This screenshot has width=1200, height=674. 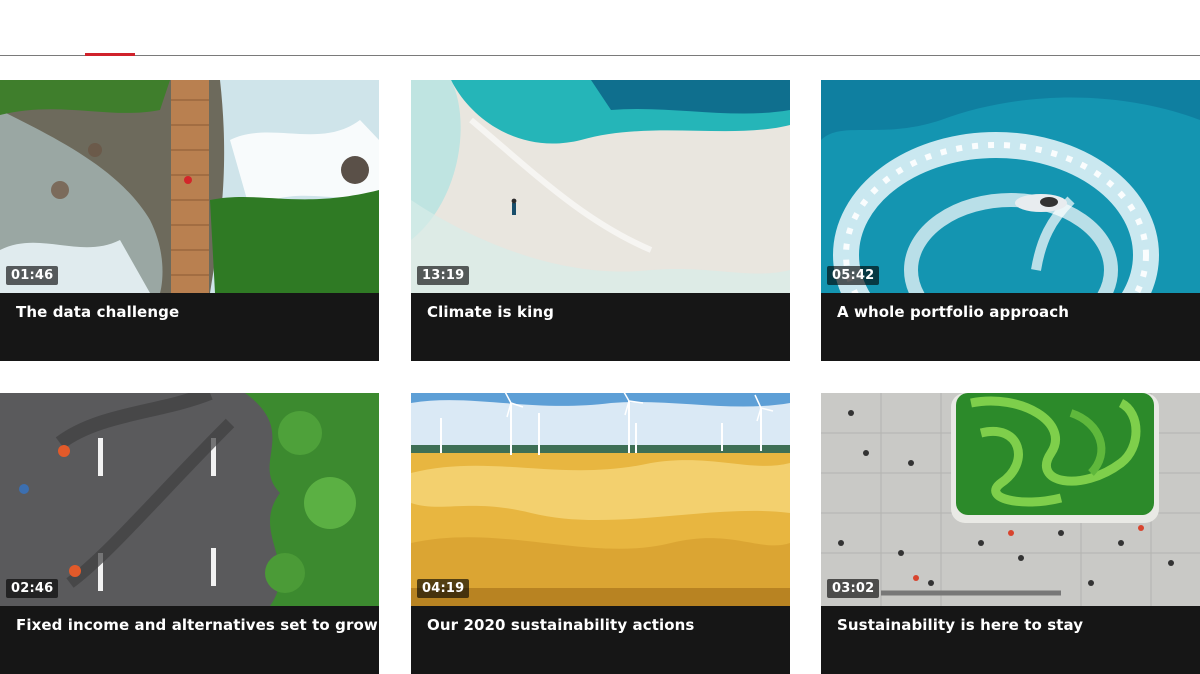 What do you see at coordinates (560, 625) in the screenshot?
I see `video-title: Our 2020 sustainability actions` at bounding box center [560, 625].